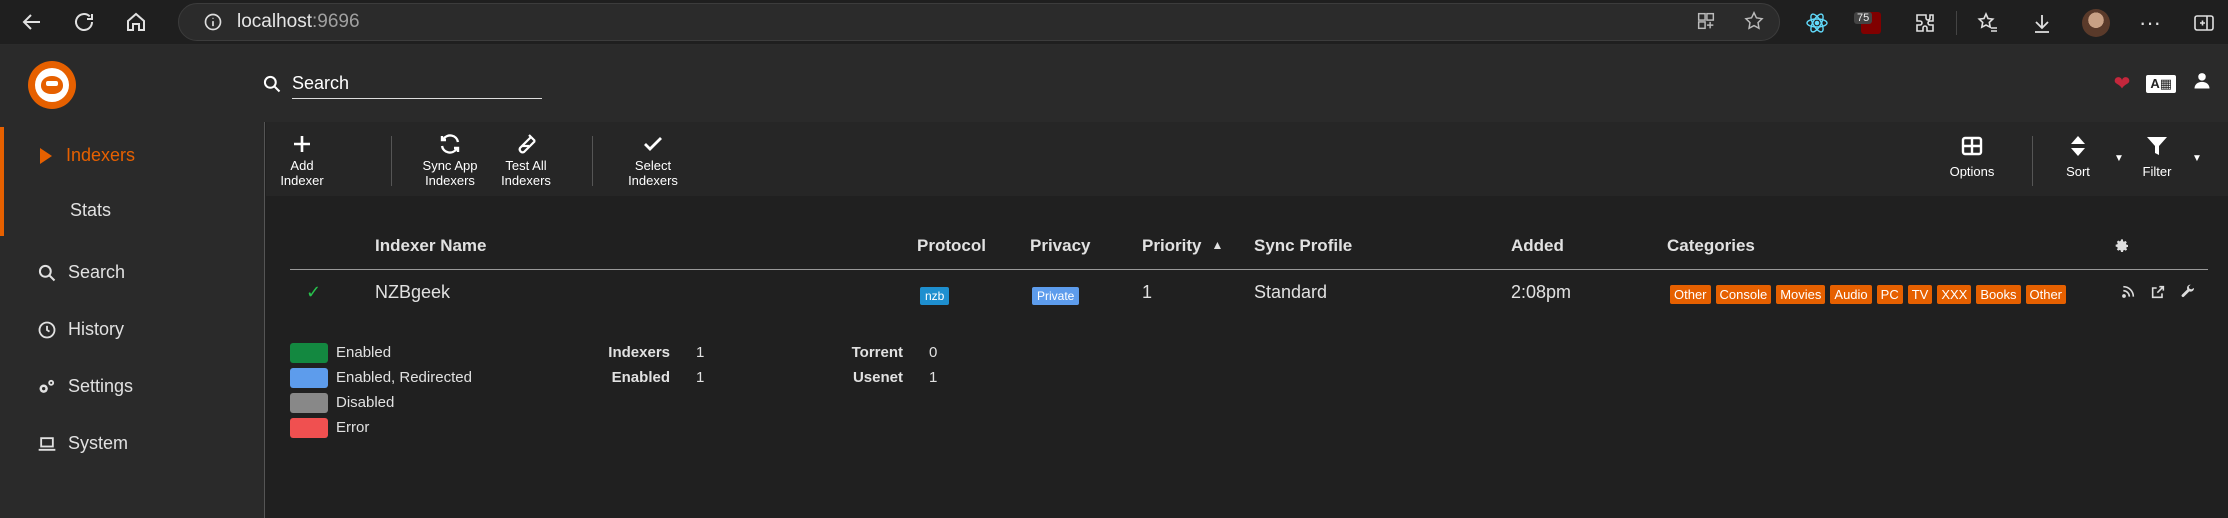  Describe the element at coordinates (47, 387) in the screenshot. I see `cogs-icon` at that location.